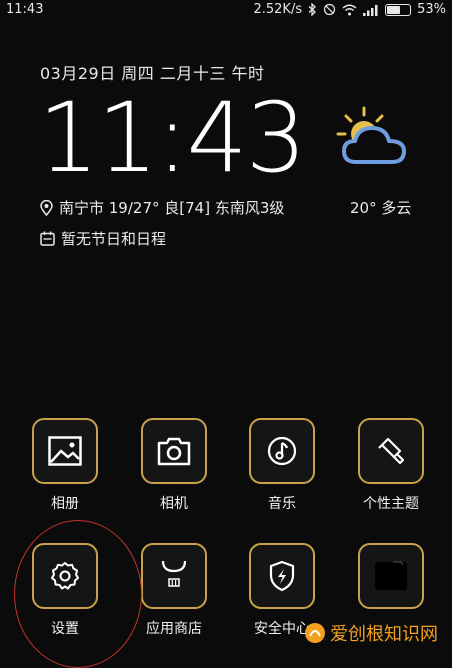 The height and width of the screenshot is (668, 452). What do you see at coordinates (315, 633) in the screenshot?
I see `watermark-logo-icon` at bounding box center [315, 633].